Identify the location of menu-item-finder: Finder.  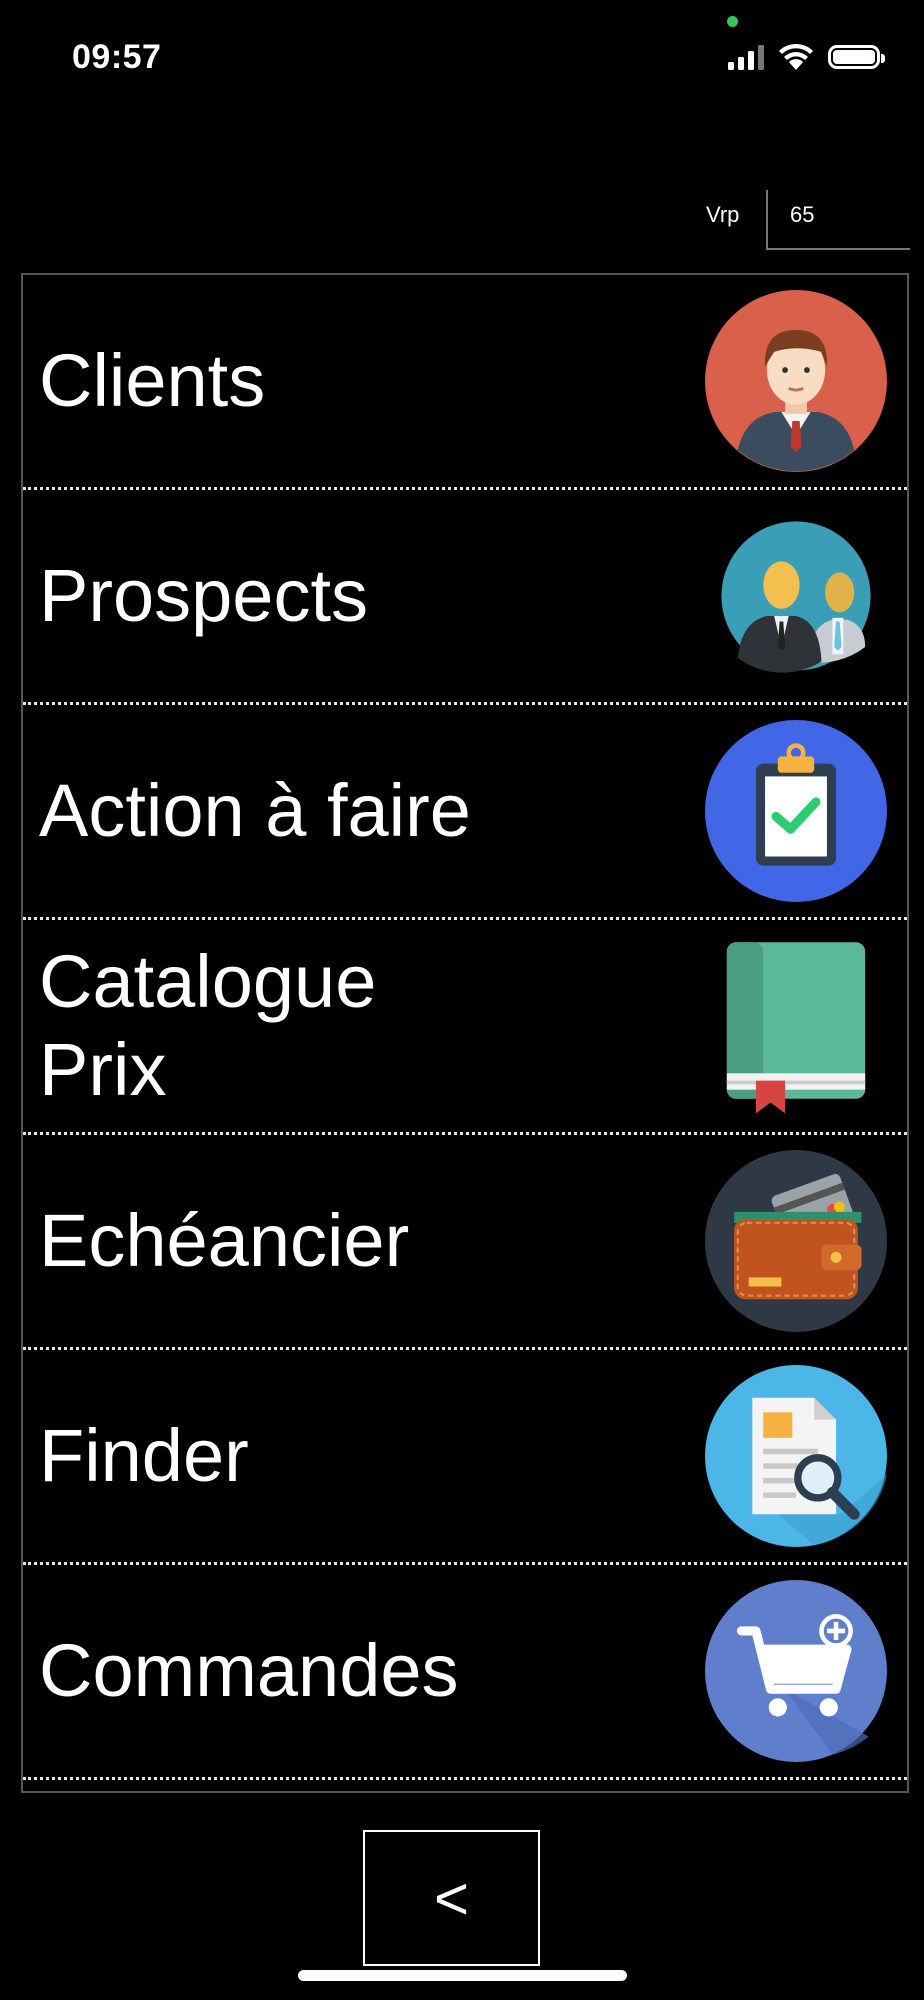
(465, 1457).